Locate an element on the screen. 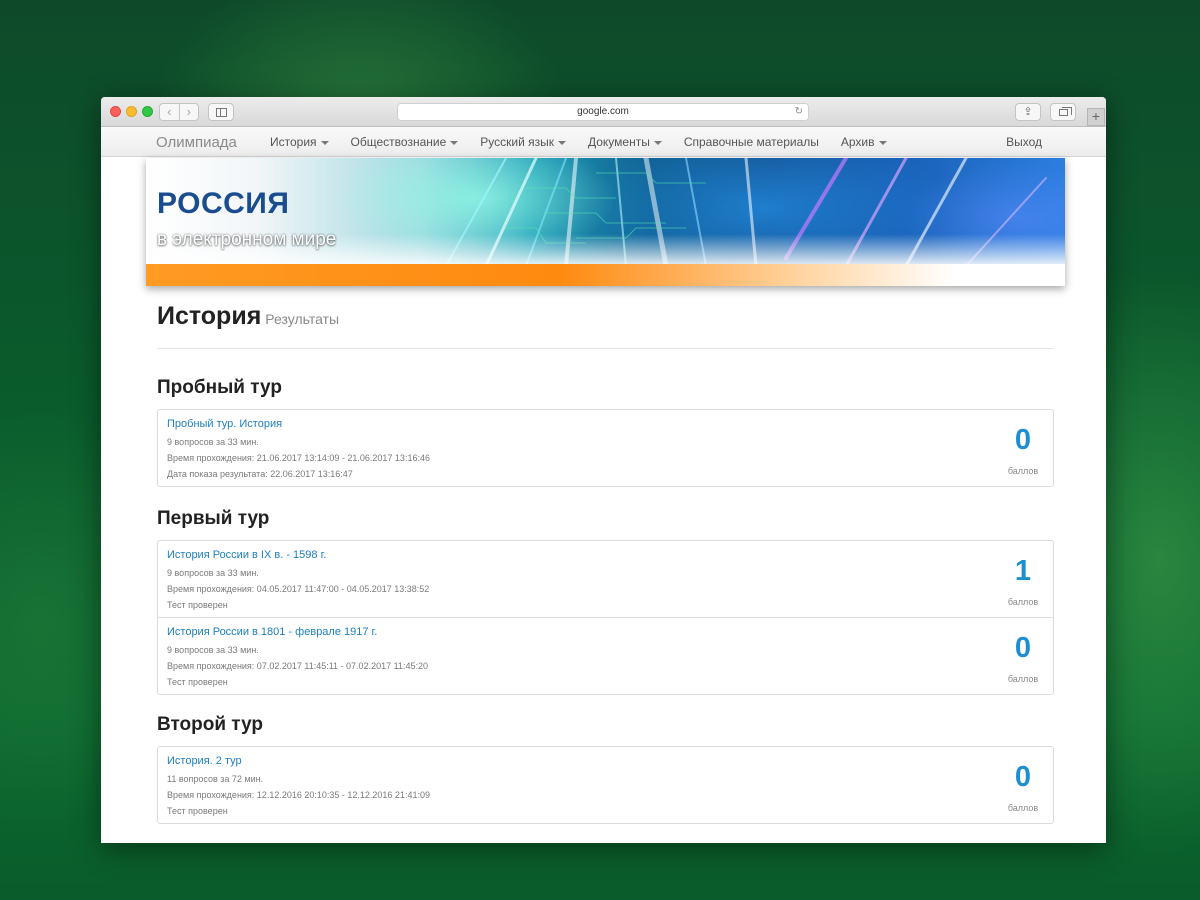  section-title-second-round: Второй тур is located at coordinates (210, 724).